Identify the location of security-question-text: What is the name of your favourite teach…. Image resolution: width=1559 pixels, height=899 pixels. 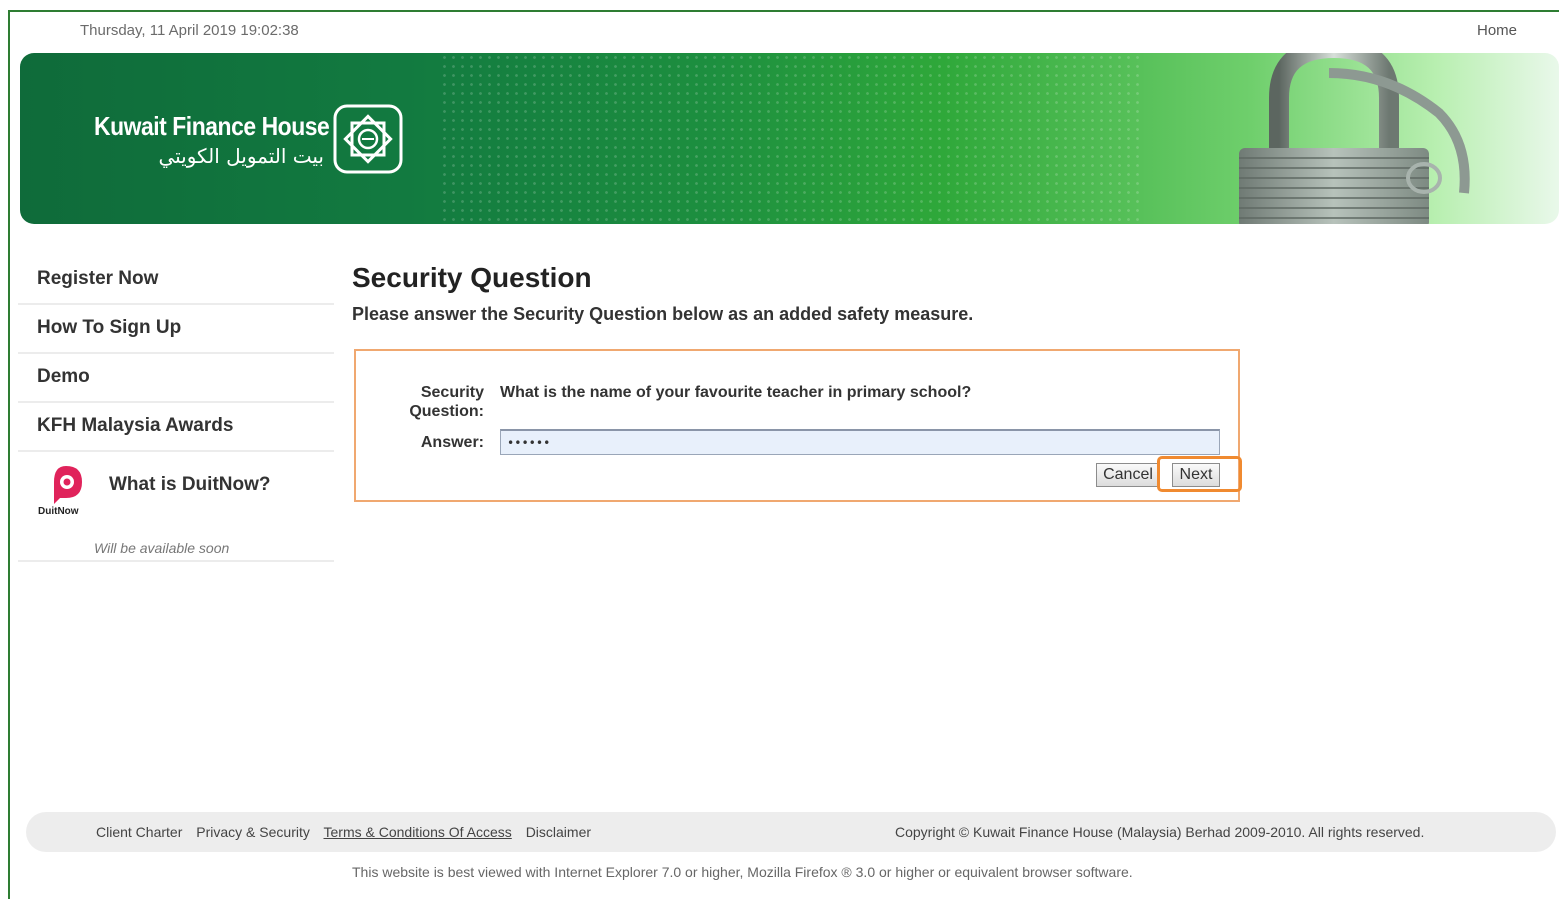
(736, 392).